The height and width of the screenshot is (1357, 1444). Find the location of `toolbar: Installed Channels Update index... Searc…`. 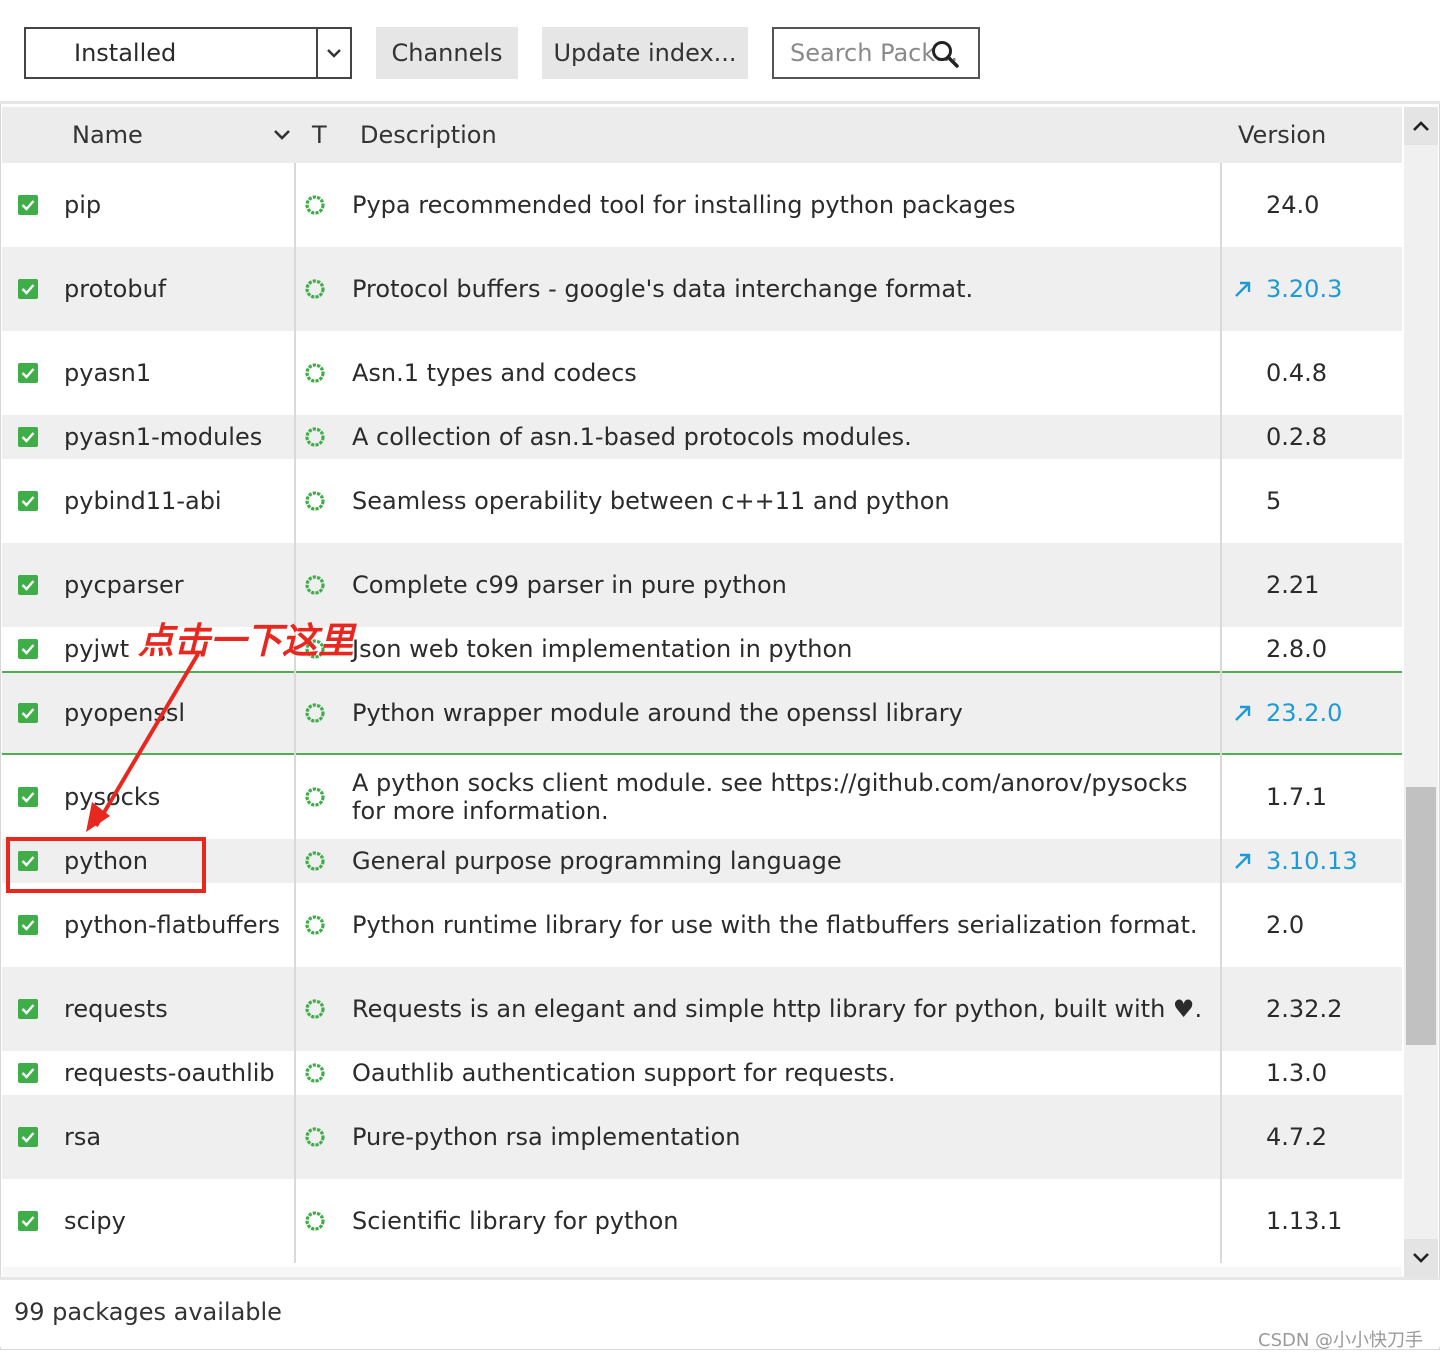

toolbar: Installed Channels Update index... Searc… is located at coordinates (720, 52).